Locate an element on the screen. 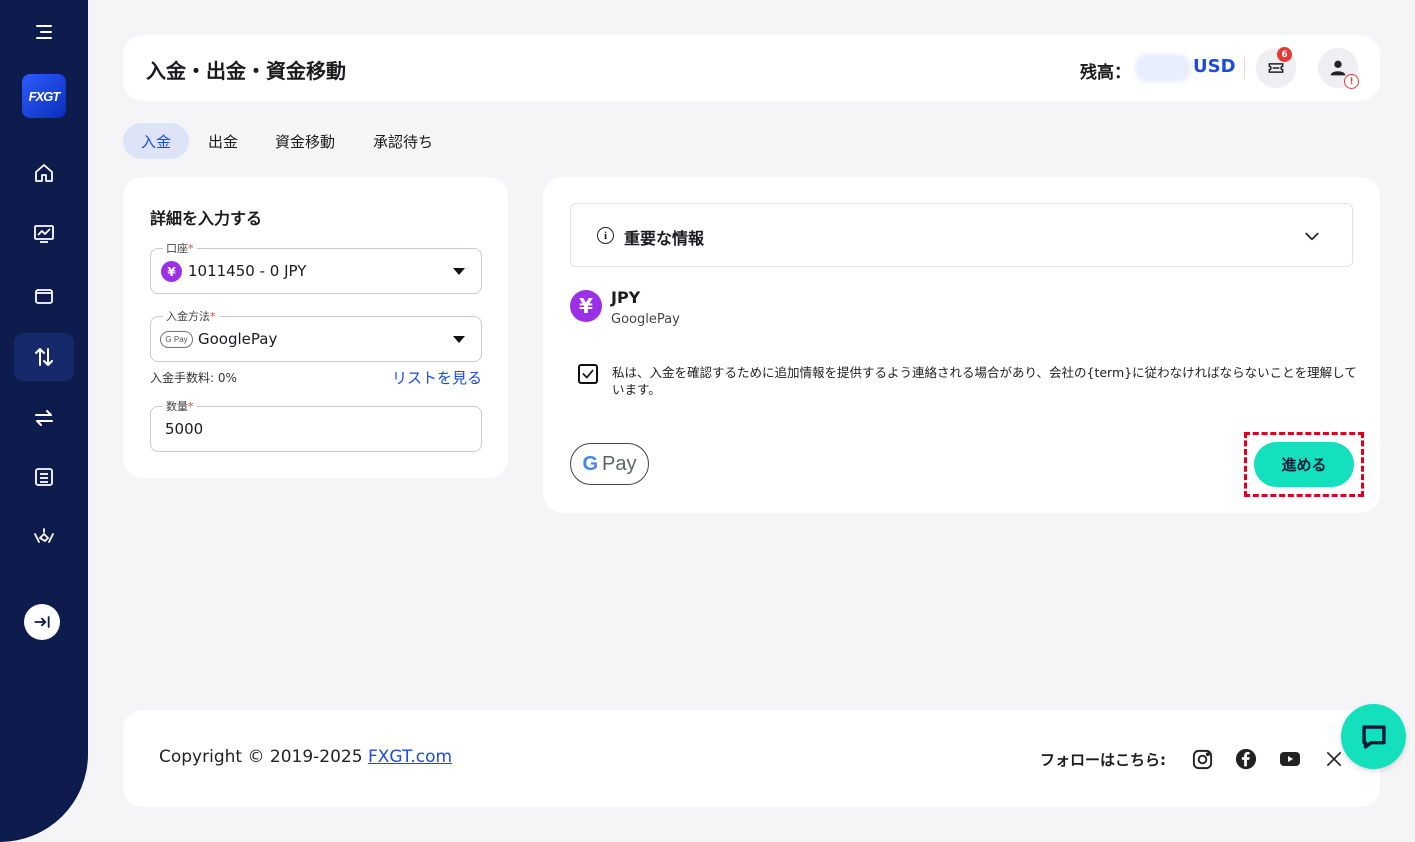  sidebar: FXGT is located at coordinates (44, 421).